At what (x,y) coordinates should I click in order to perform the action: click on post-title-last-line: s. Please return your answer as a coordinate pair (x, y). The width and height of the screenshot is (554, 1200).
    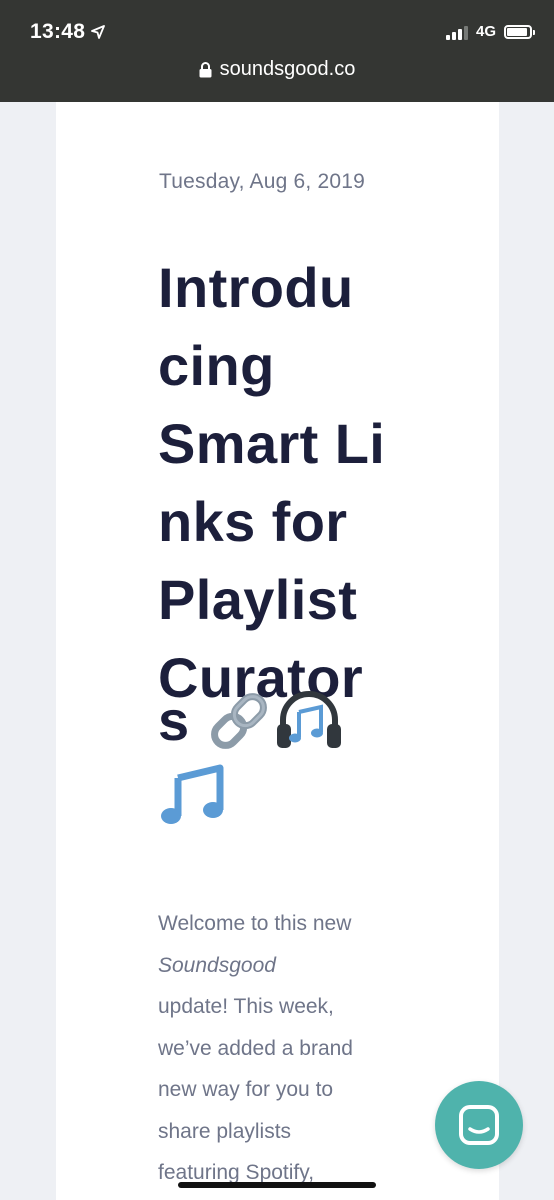
    Looking at the image, I should click on (250, 721).